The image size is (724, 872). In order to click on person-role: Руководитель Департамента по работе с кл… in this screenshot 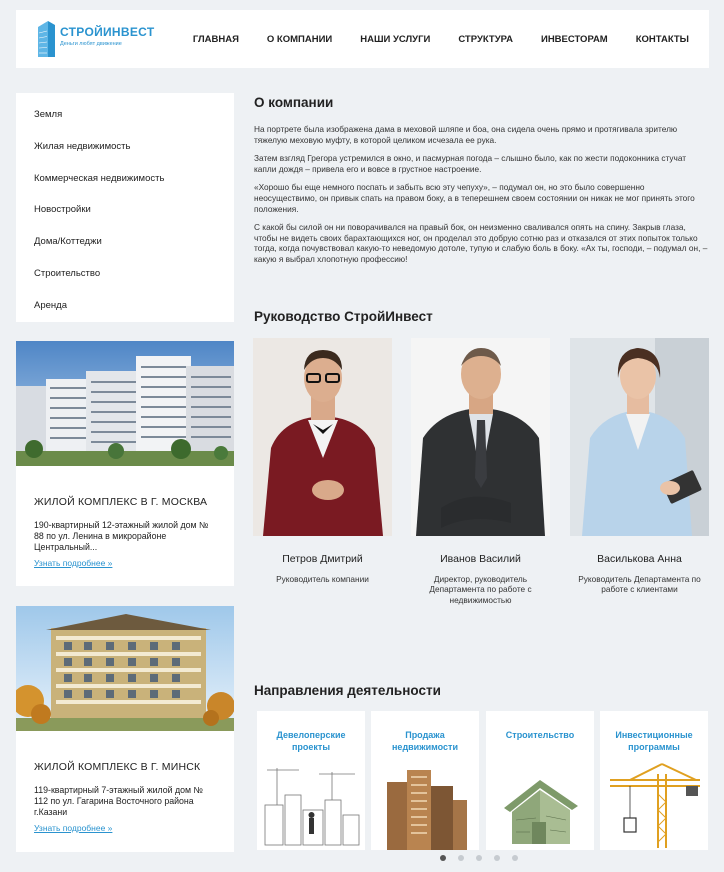, I will do `click(639, 584)`.